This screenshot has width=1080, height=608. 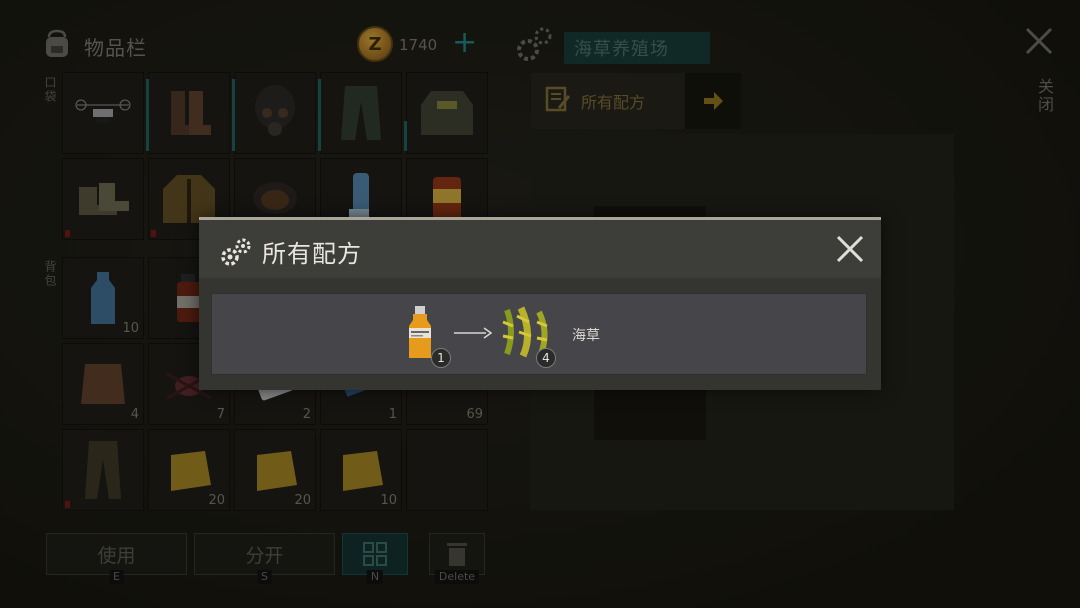 What do you see at coordinates (306, 414) in the screenshot?
I see `item-count: 2` at bounding box center [306, 414].